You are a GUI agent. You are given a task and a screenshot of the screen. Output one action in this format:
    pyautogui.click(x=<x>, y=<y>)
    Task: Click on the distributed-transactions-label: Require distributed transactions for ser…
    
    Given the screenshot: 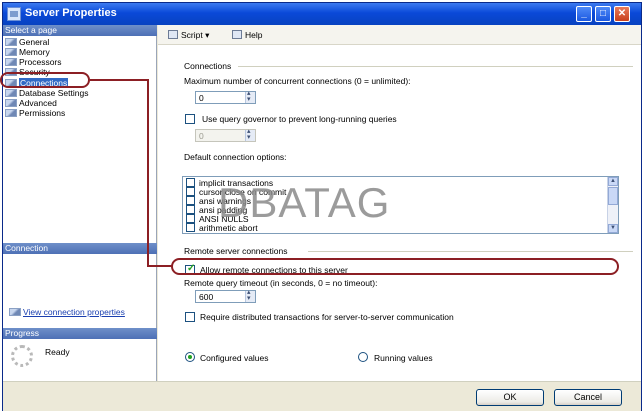 What is the action you would take?
    pyautogui.click(x=327, y=317)
    